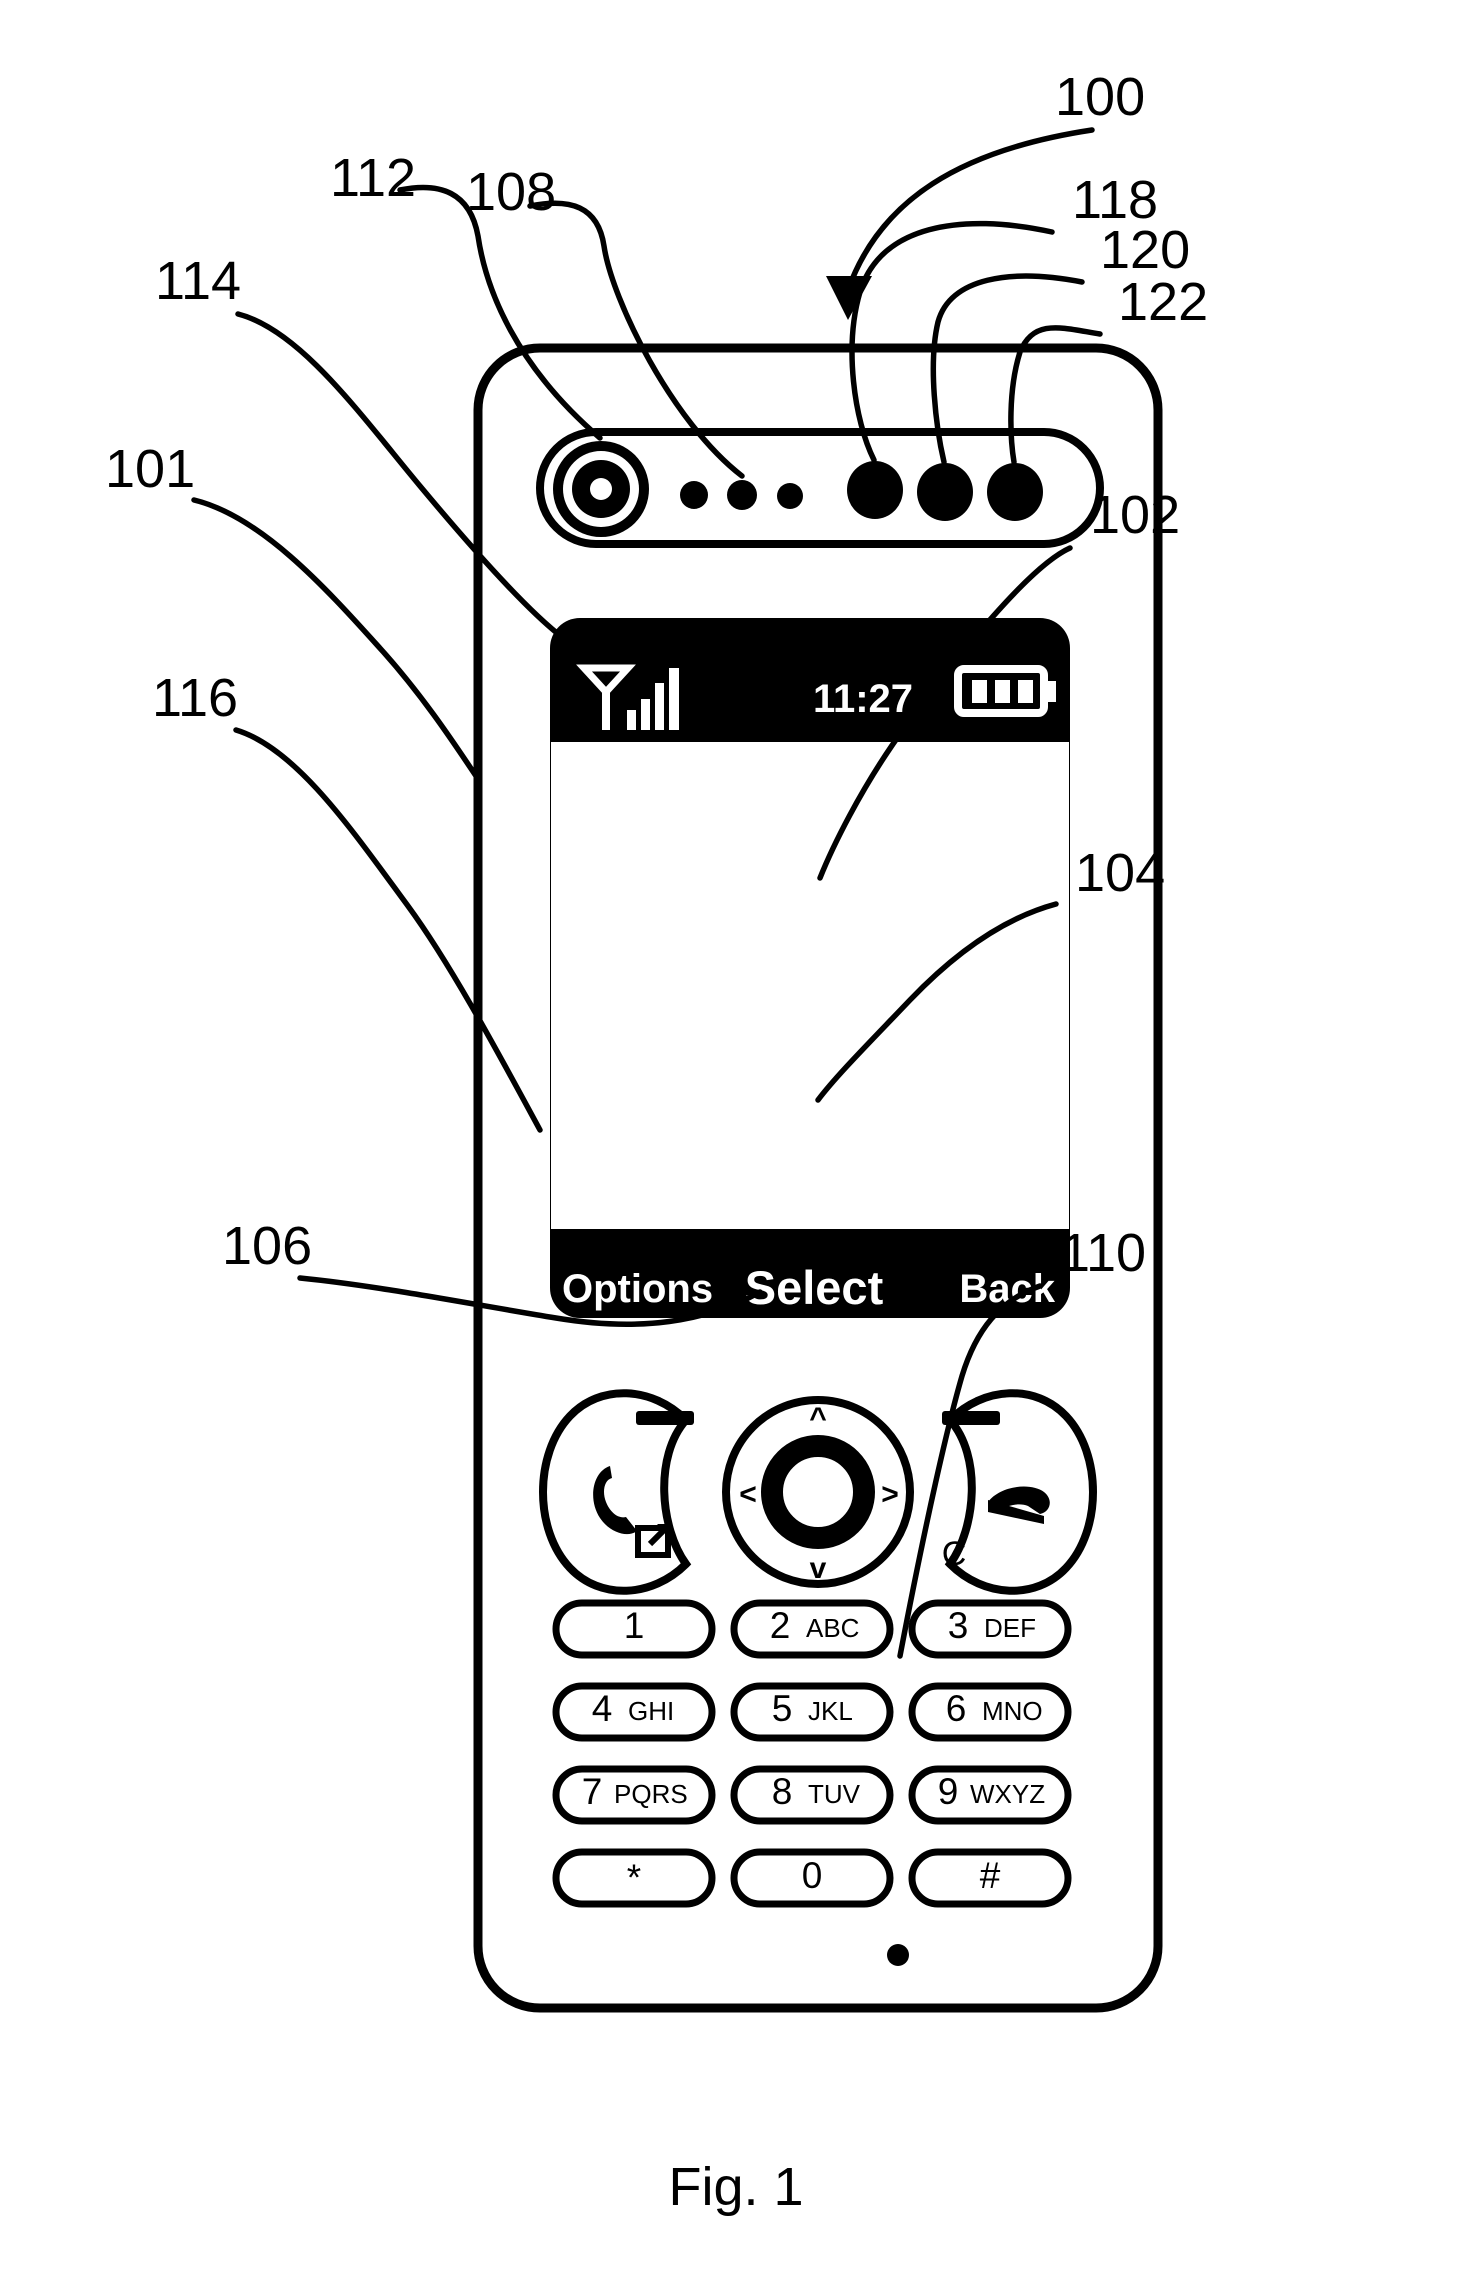 The height and width of the screenshot is (2293, 1473). I want to click on call-key-dash, so click(665, 1418).